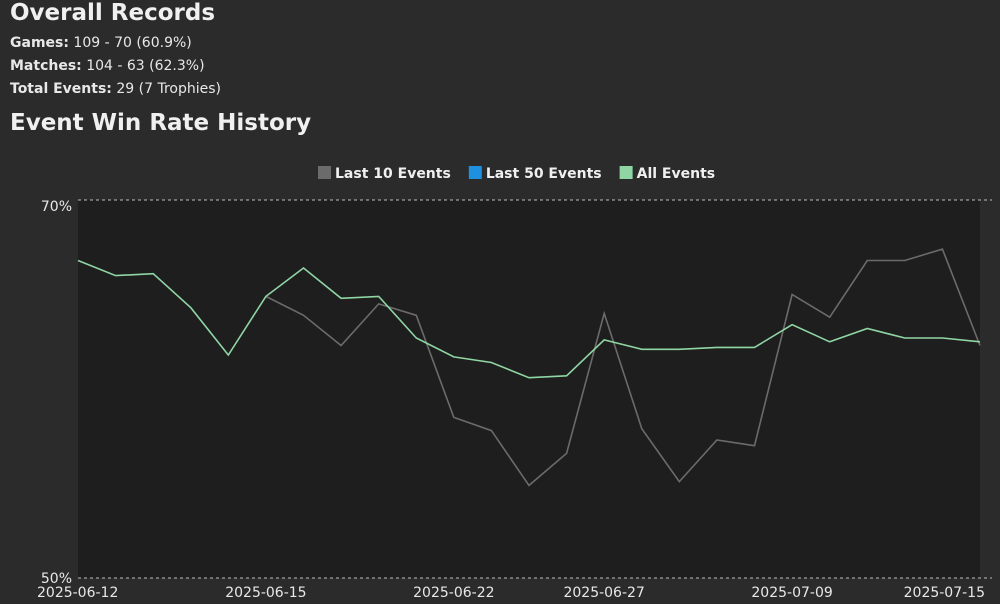 The image size is (1000, 604). Describe the element at coordinates (324, 172) in the screenshot. I see `legend-swatch-last-10-events` at that location.